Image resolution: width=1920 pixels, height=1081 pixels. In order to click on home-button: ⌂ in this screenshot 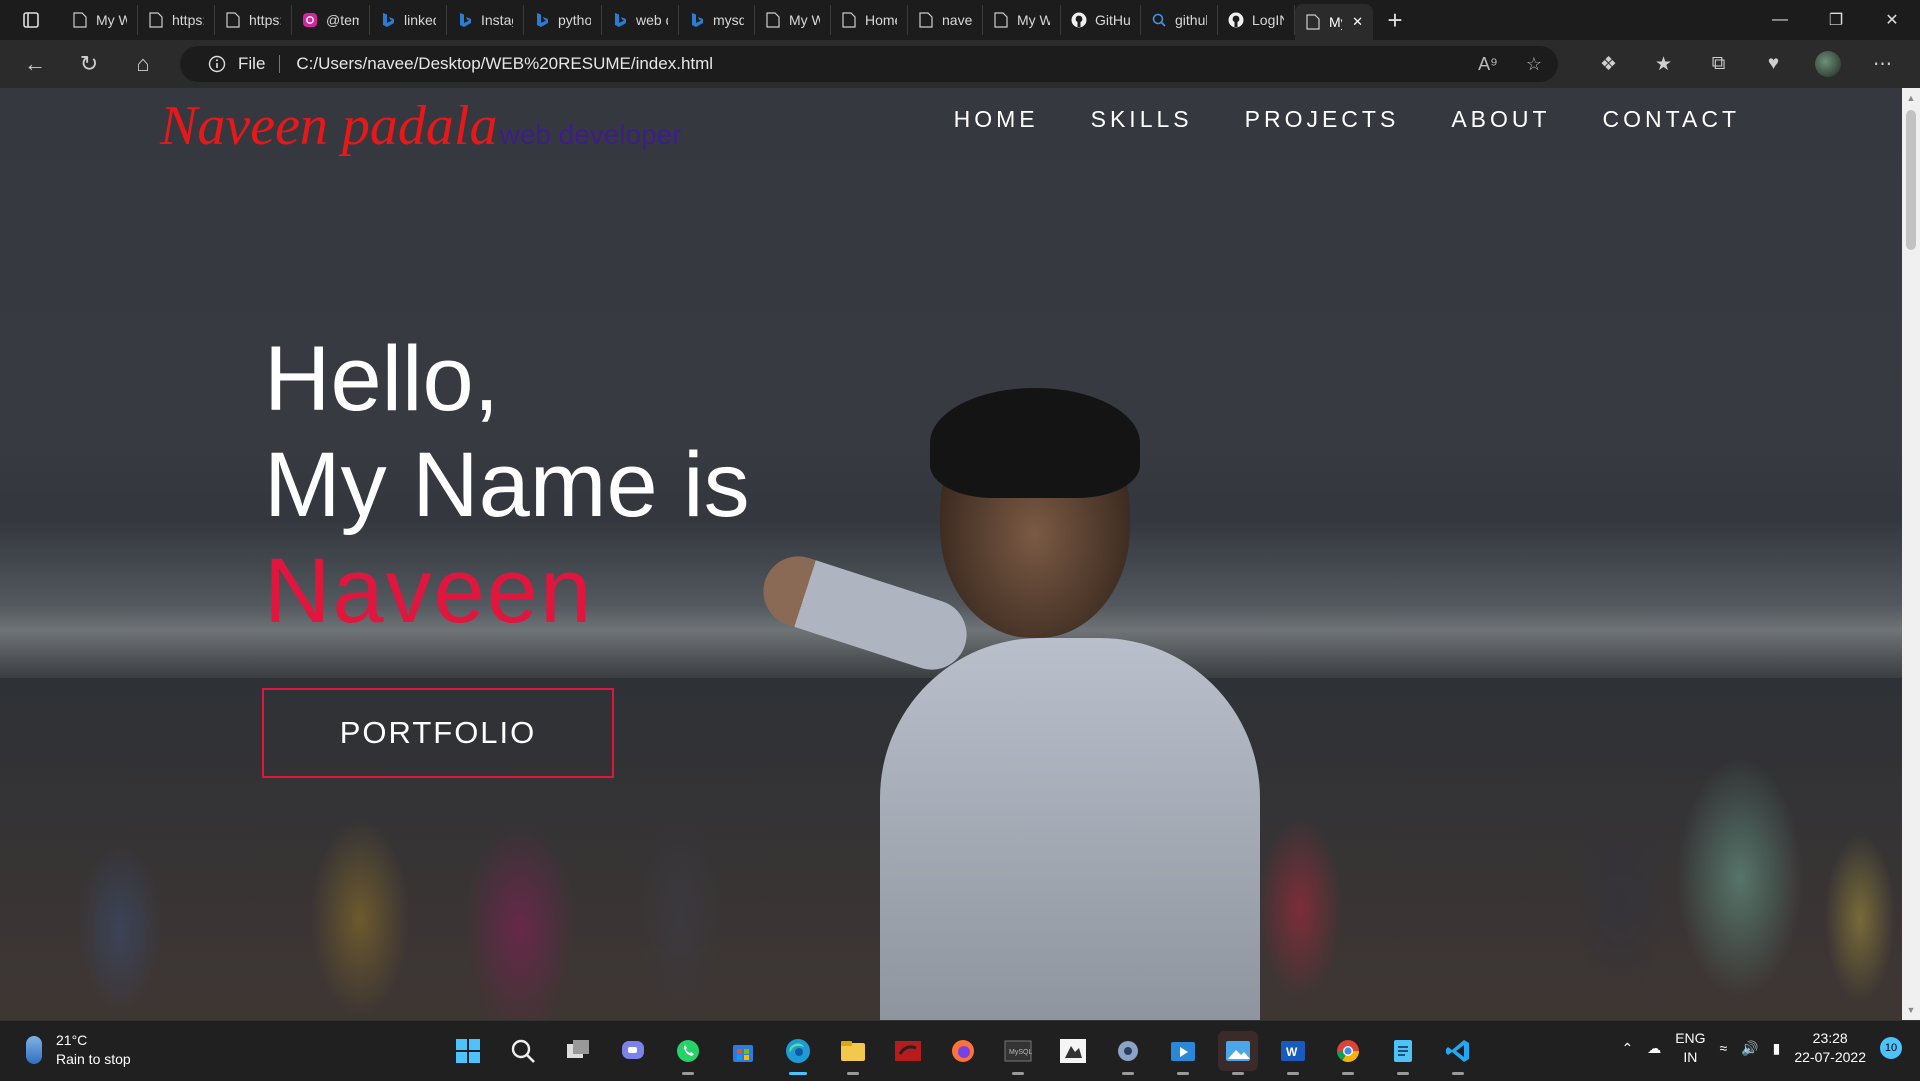, I will do `click(143, 64)`.